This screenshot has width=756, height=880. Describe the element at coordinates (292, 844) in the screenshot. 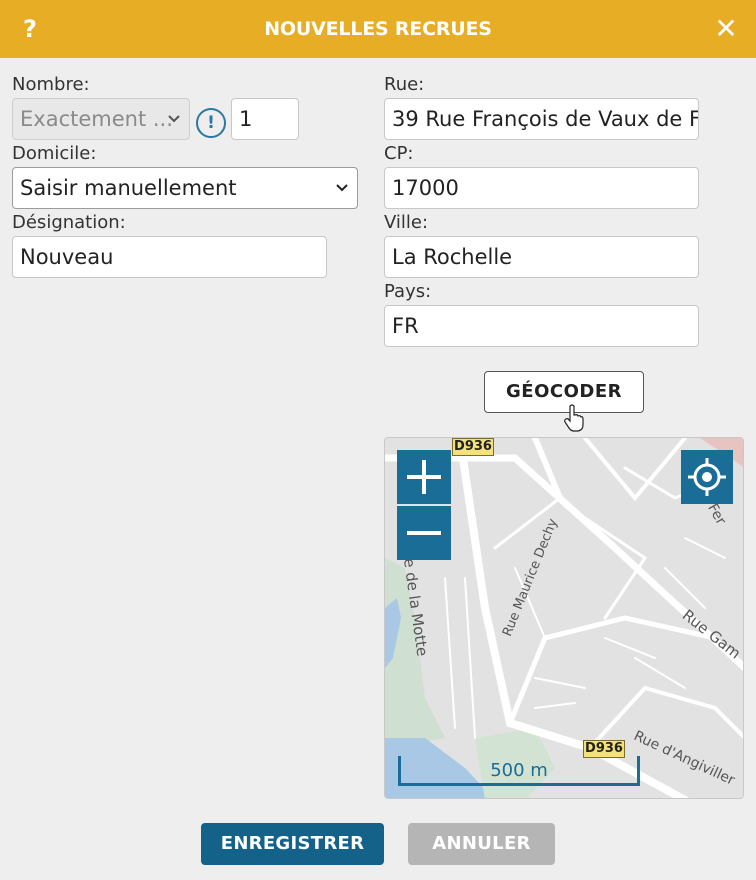

I see `save-button: ENREGISTRER` at that location.